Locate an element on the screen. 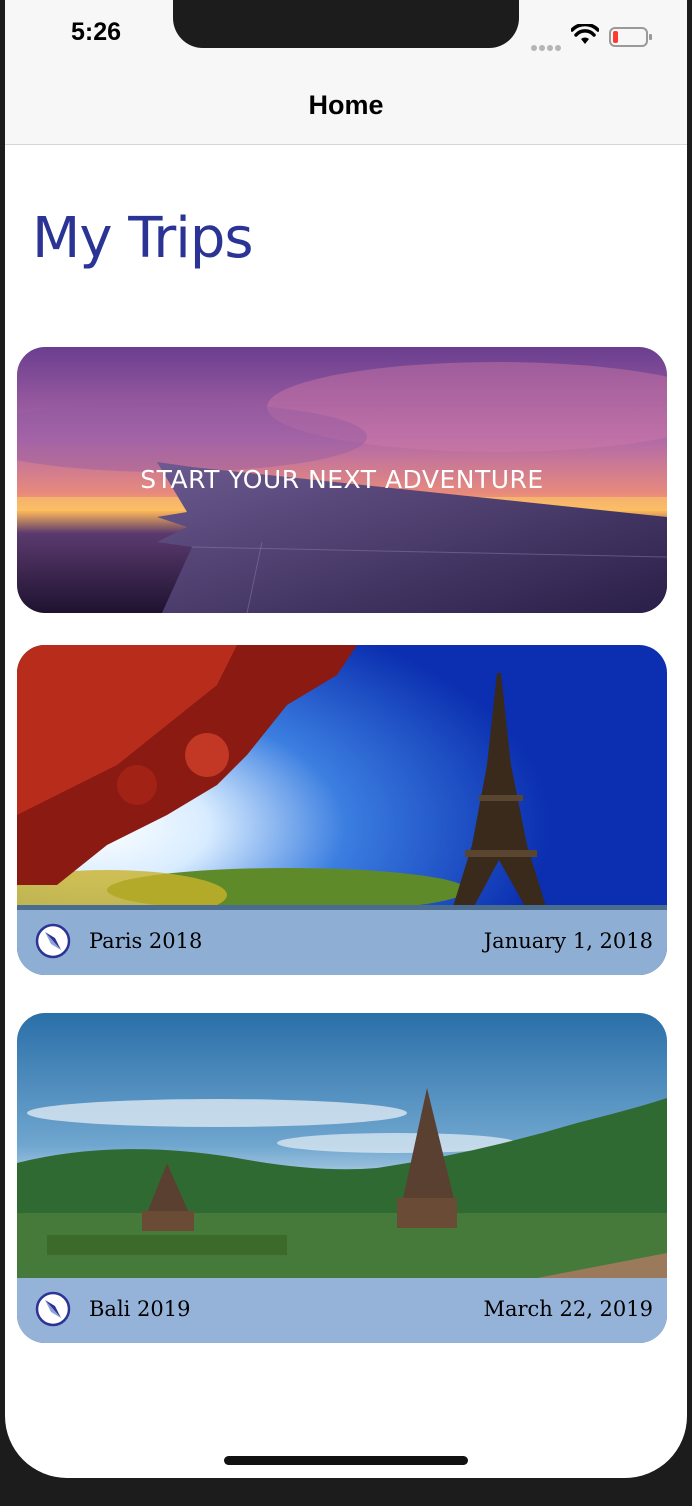  new-trip-label: START YOUR NEXT ADVENTURE is located at coordinates (342, 479).